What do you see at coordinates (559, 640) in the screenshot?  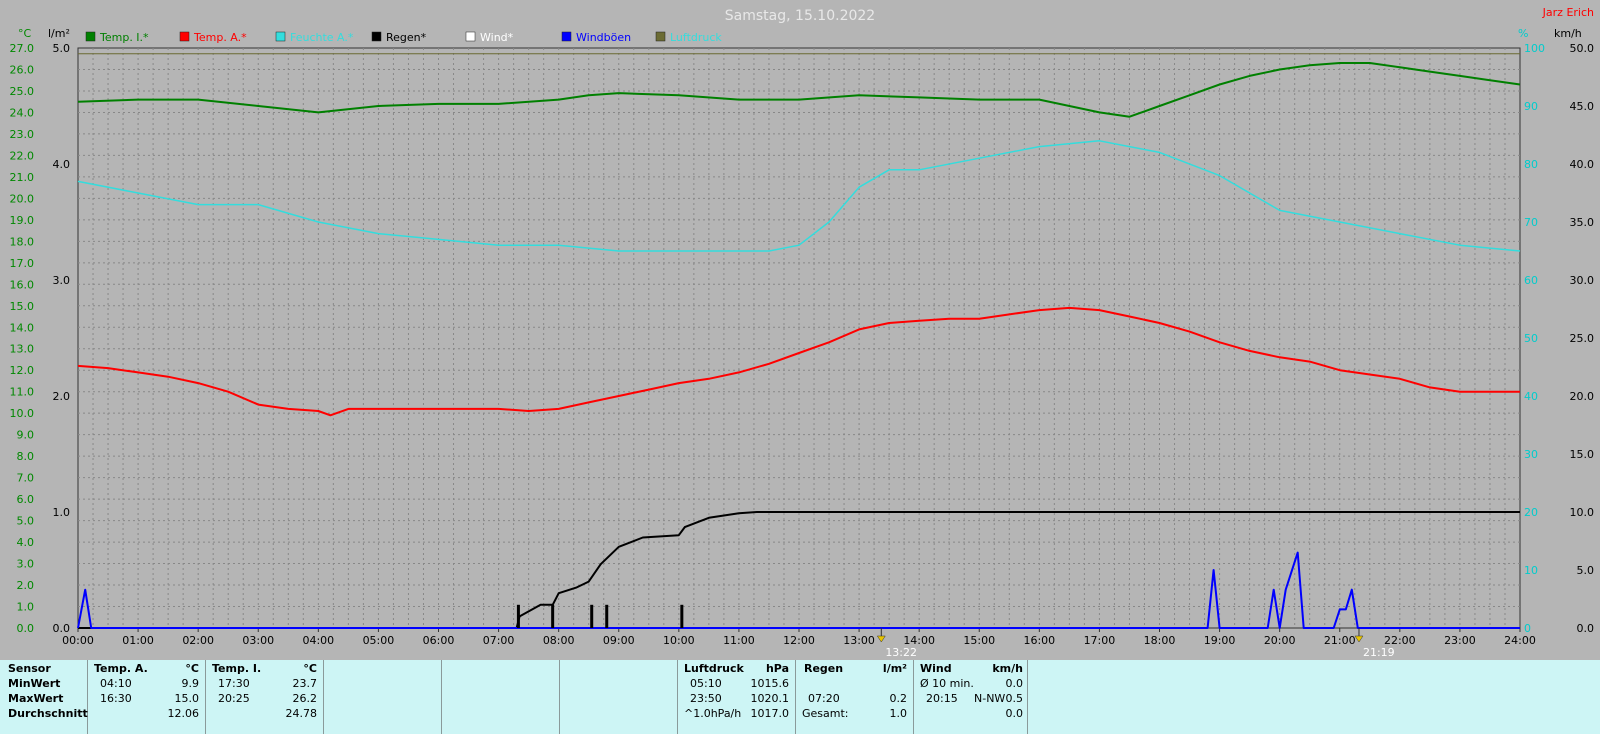 I see `x-tick-label: 08:00` at bounding box center [559, 640].